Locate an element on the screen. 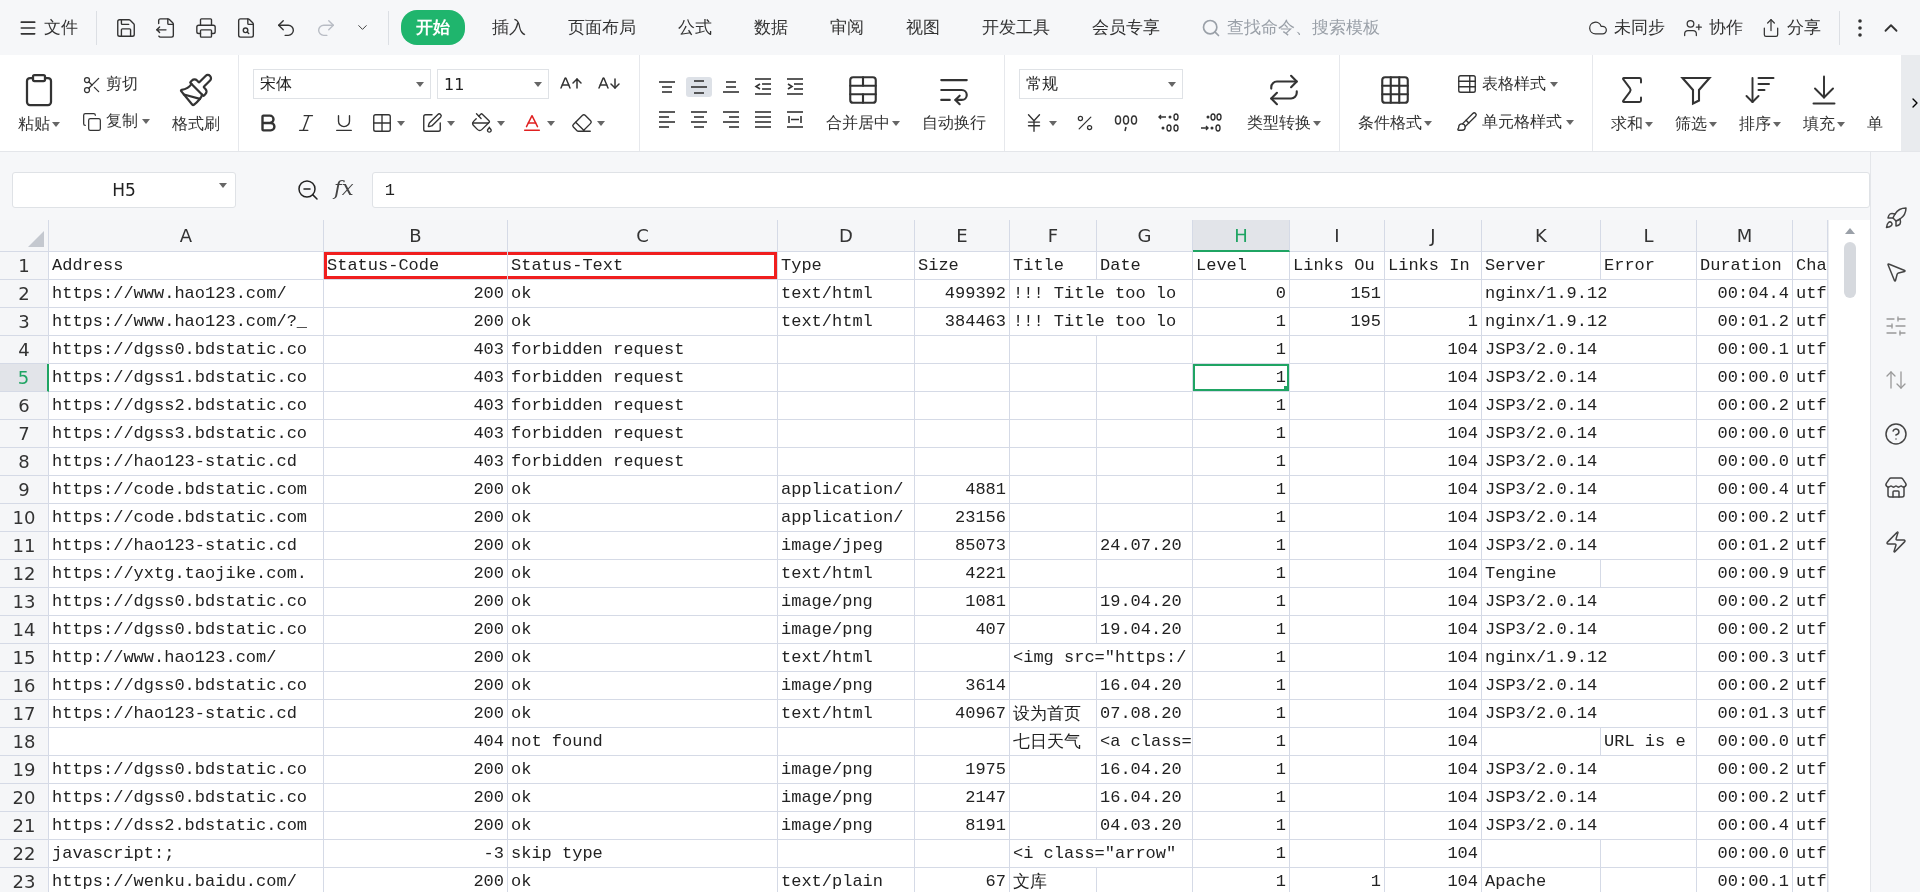 Image resolution: width=1920 pixels, height=892 pixels. column-header: F is located at coordinates (1053, 236).